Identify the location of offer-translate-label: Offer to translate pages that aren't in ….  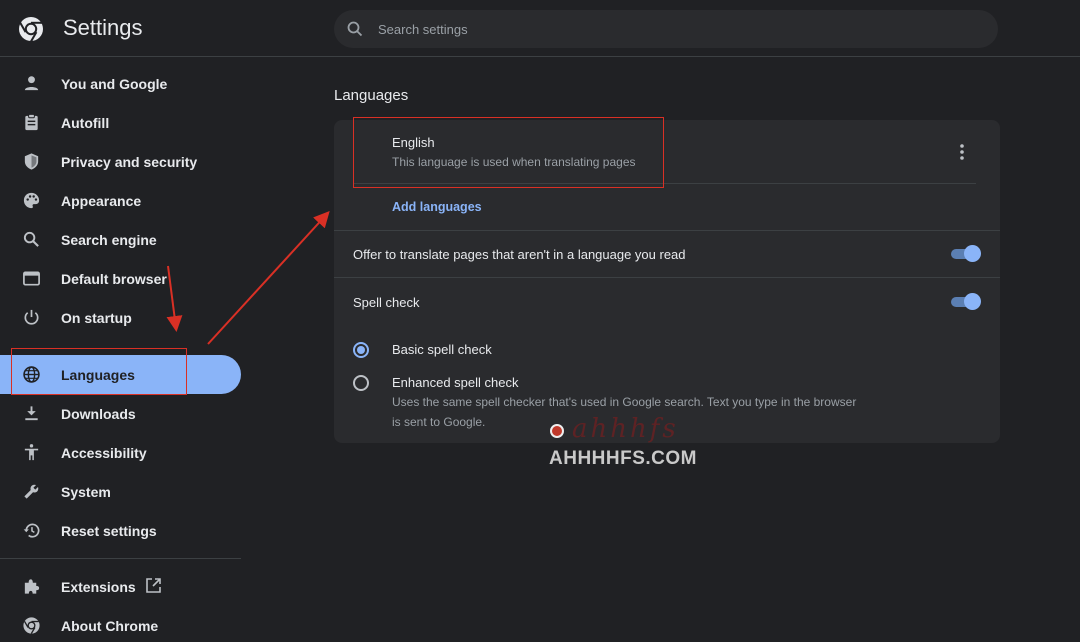
(519, 254).